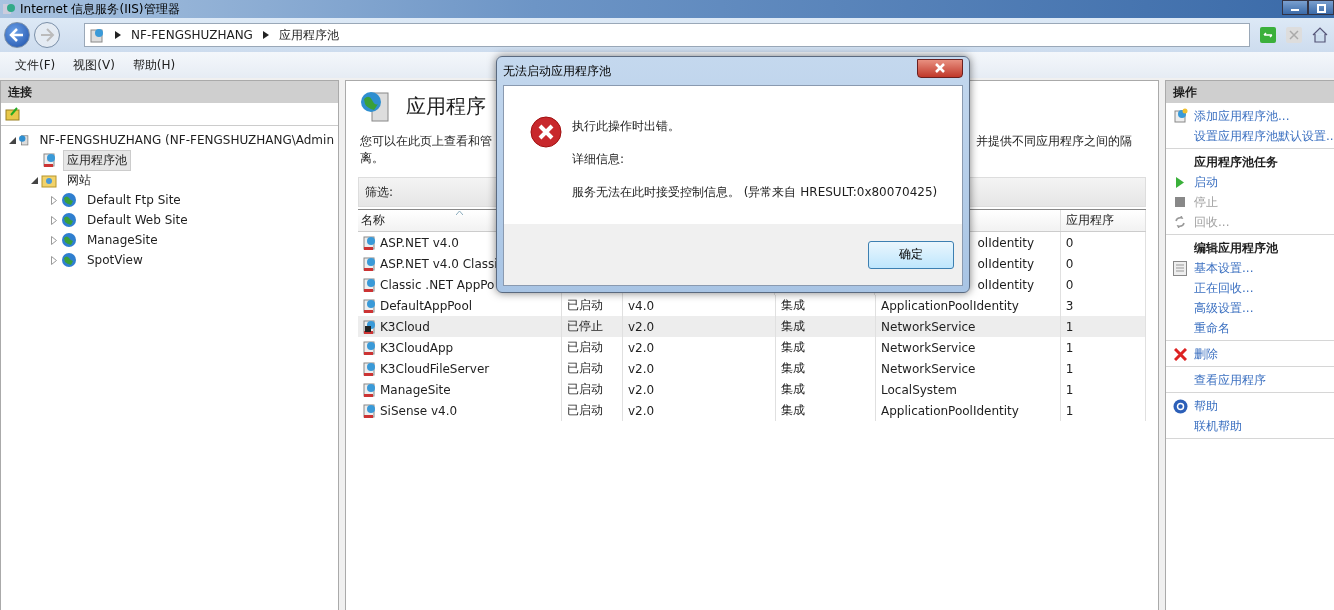 This screenshot has height=610, width=1334. I want to click on action-link: 删除, so click(1206, 354).